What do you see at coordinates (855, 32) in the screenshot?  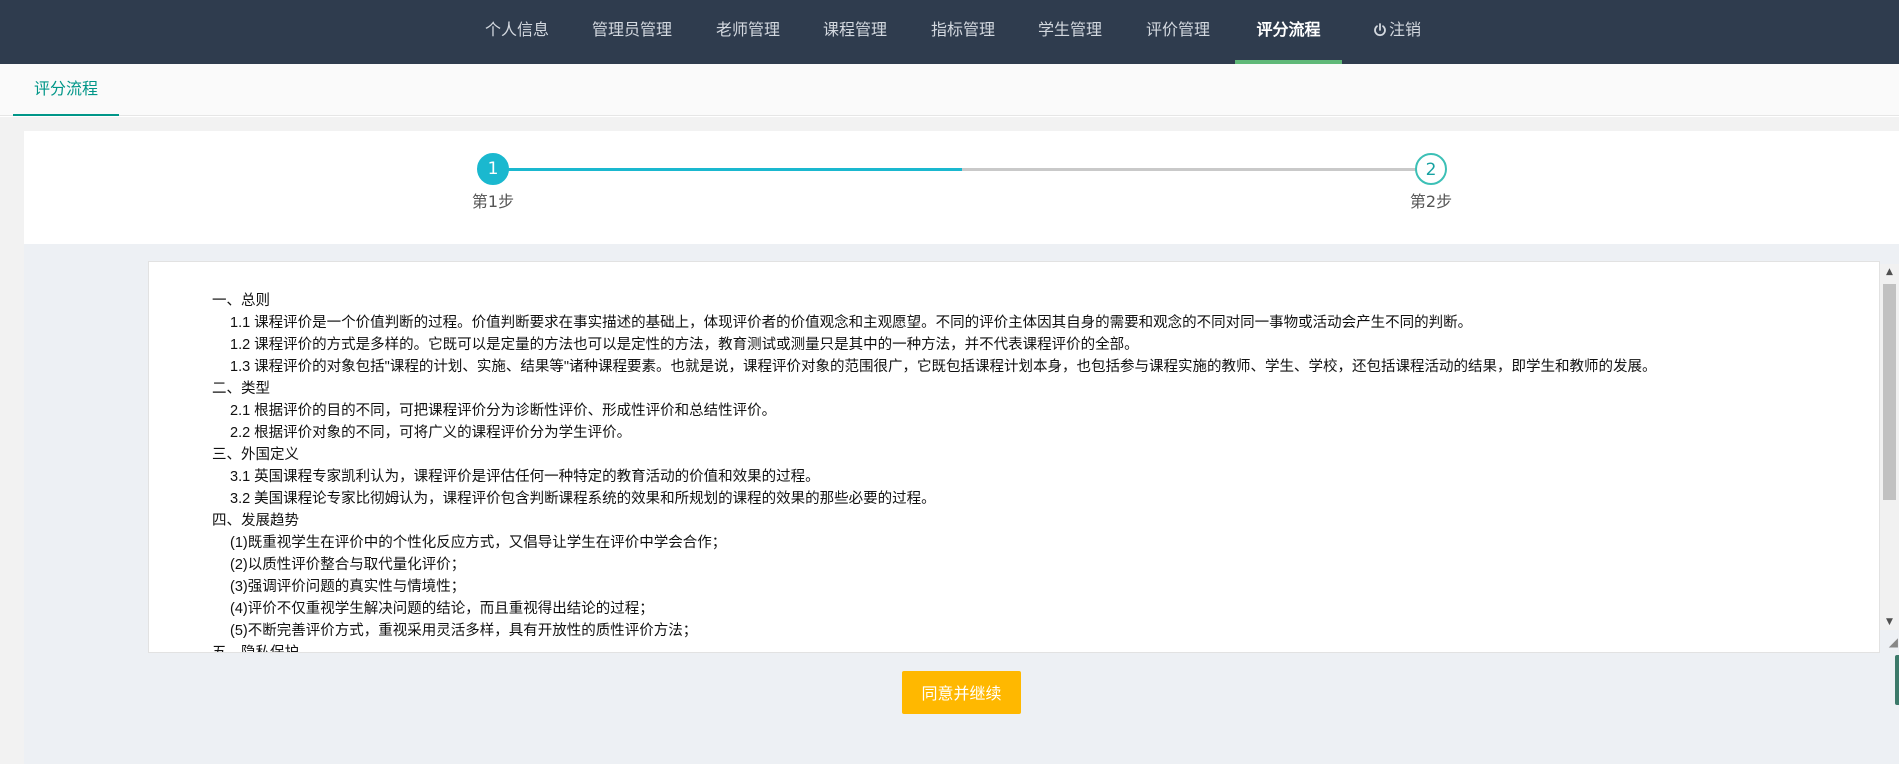 I see `nav-item-course-management: 课程管理` at bounding box center [855, 32].